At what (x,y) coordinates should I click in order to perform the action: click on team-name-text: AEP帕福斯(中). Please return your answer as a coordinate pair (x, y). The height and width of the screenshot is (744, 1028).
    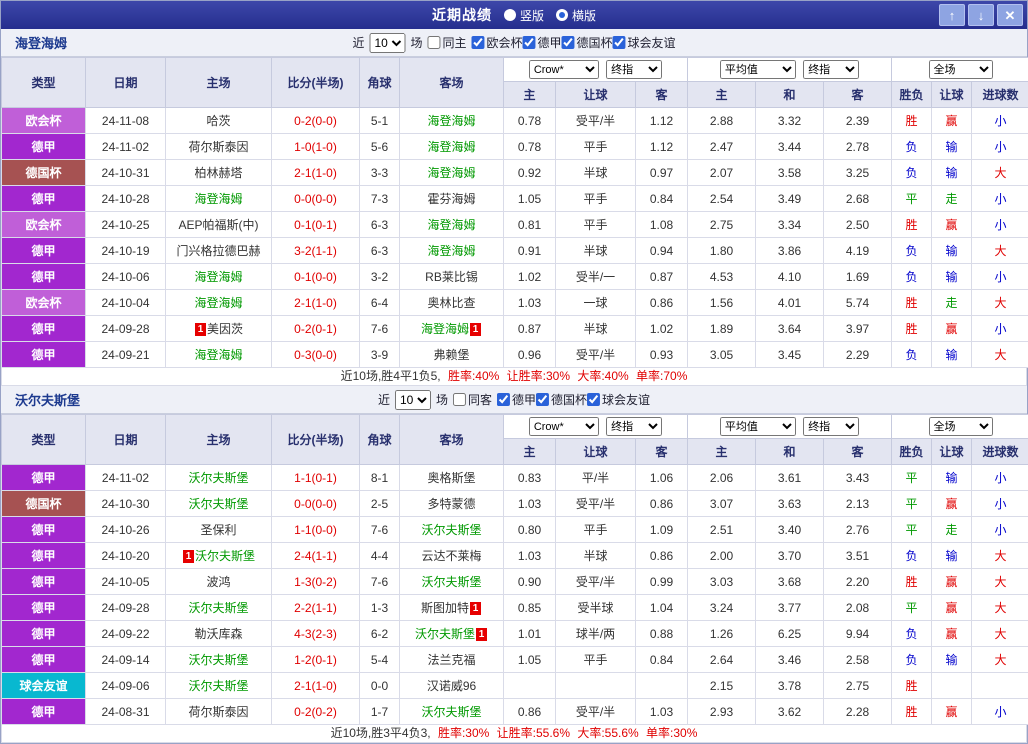
    Looking at the image, I should click on (218, 225).